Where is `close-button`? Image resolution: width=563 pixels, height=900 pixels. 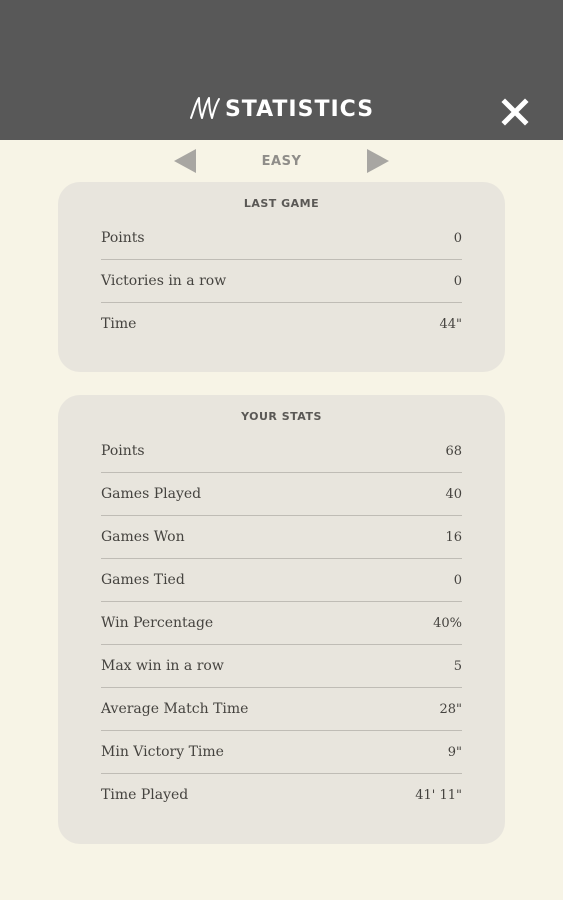
close-button is located at coordinates (515, 112).